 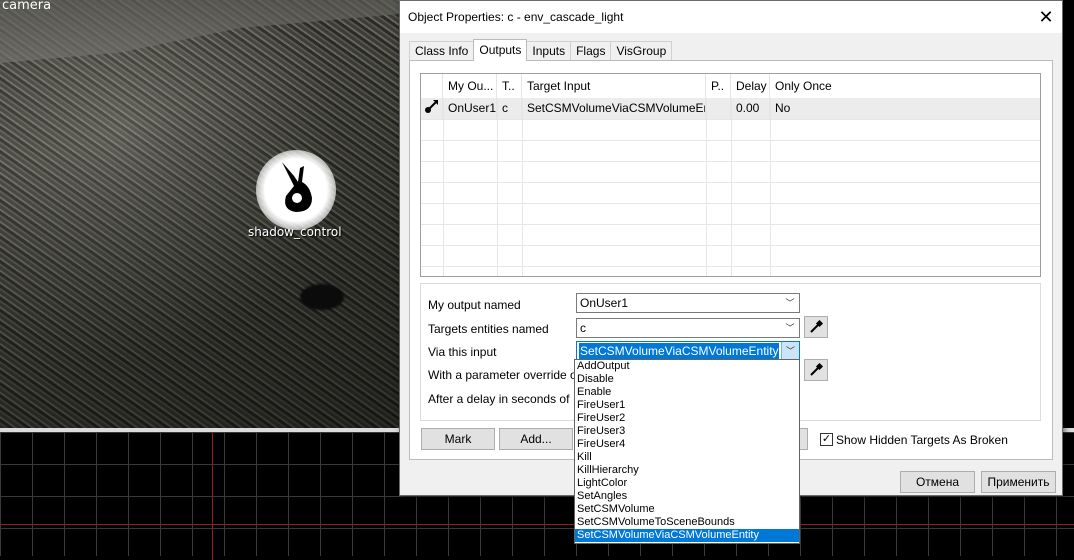 What do you see at coordinates (687, 509) in the screenshot?
I see `list-item: SetCSMVolume` at bounding box center [687, 509].